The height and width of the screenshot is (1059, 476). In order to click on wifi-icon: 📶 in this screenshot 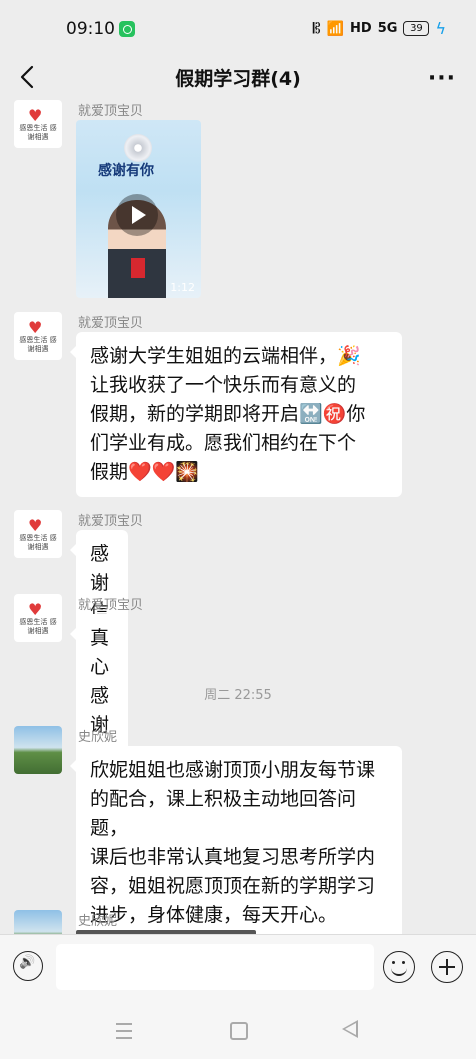, I will do `click(335, 28)`.